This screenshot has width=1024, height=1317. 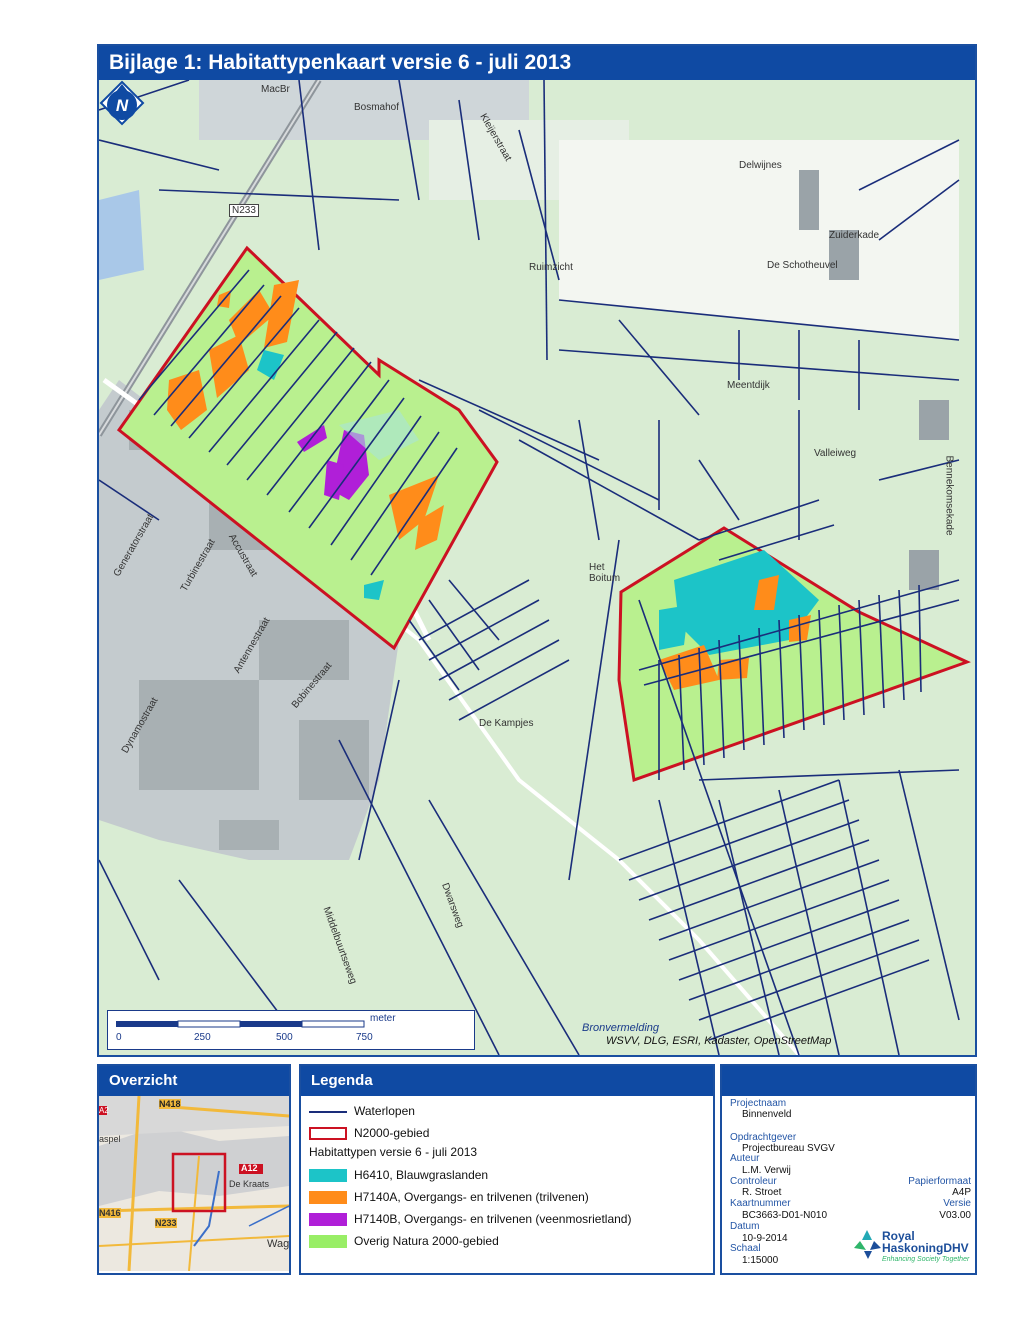 I want to click on north-arrow-icon: N, so click(x=122, y=103).